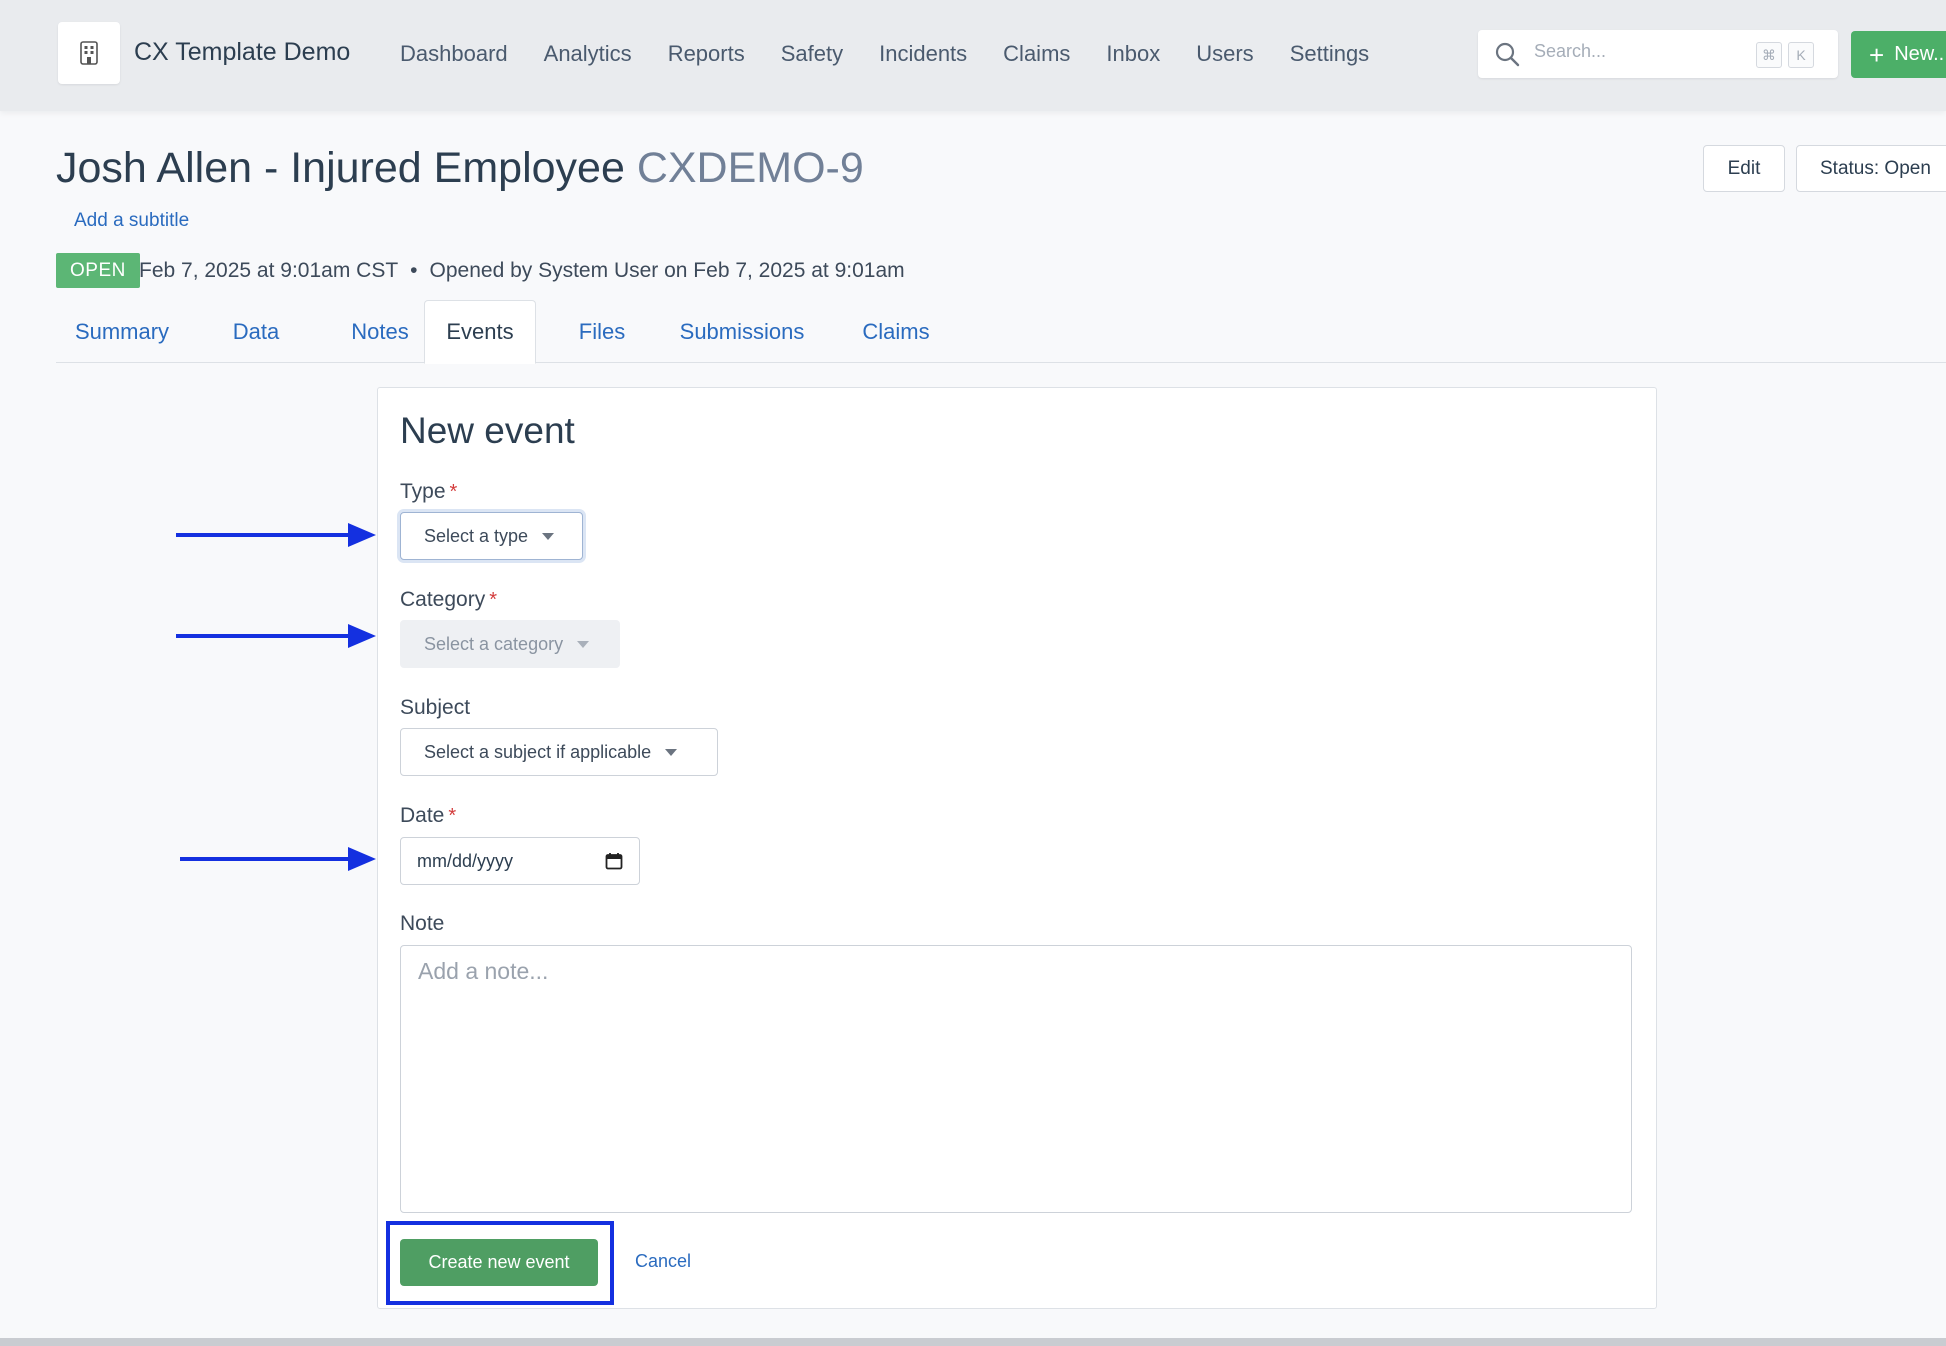  I want to click on tab-notes: Notes, so click(380, 331).